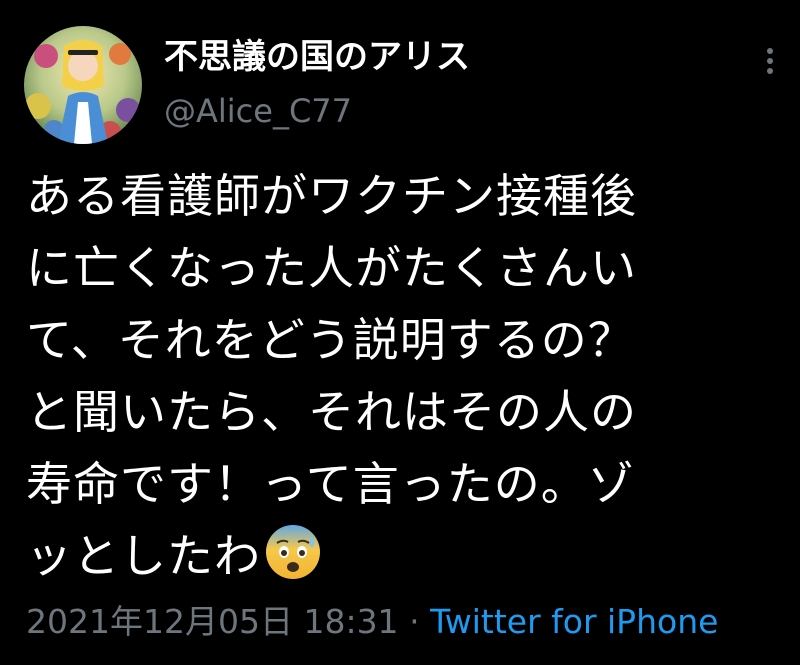  I want to click on avatar, so click(83, 85).